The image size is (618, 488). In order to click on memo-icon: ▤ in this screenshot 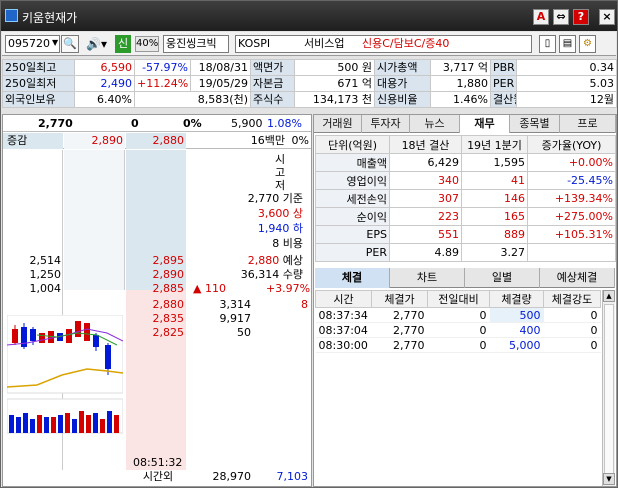, I will do `click(567, 44)`.